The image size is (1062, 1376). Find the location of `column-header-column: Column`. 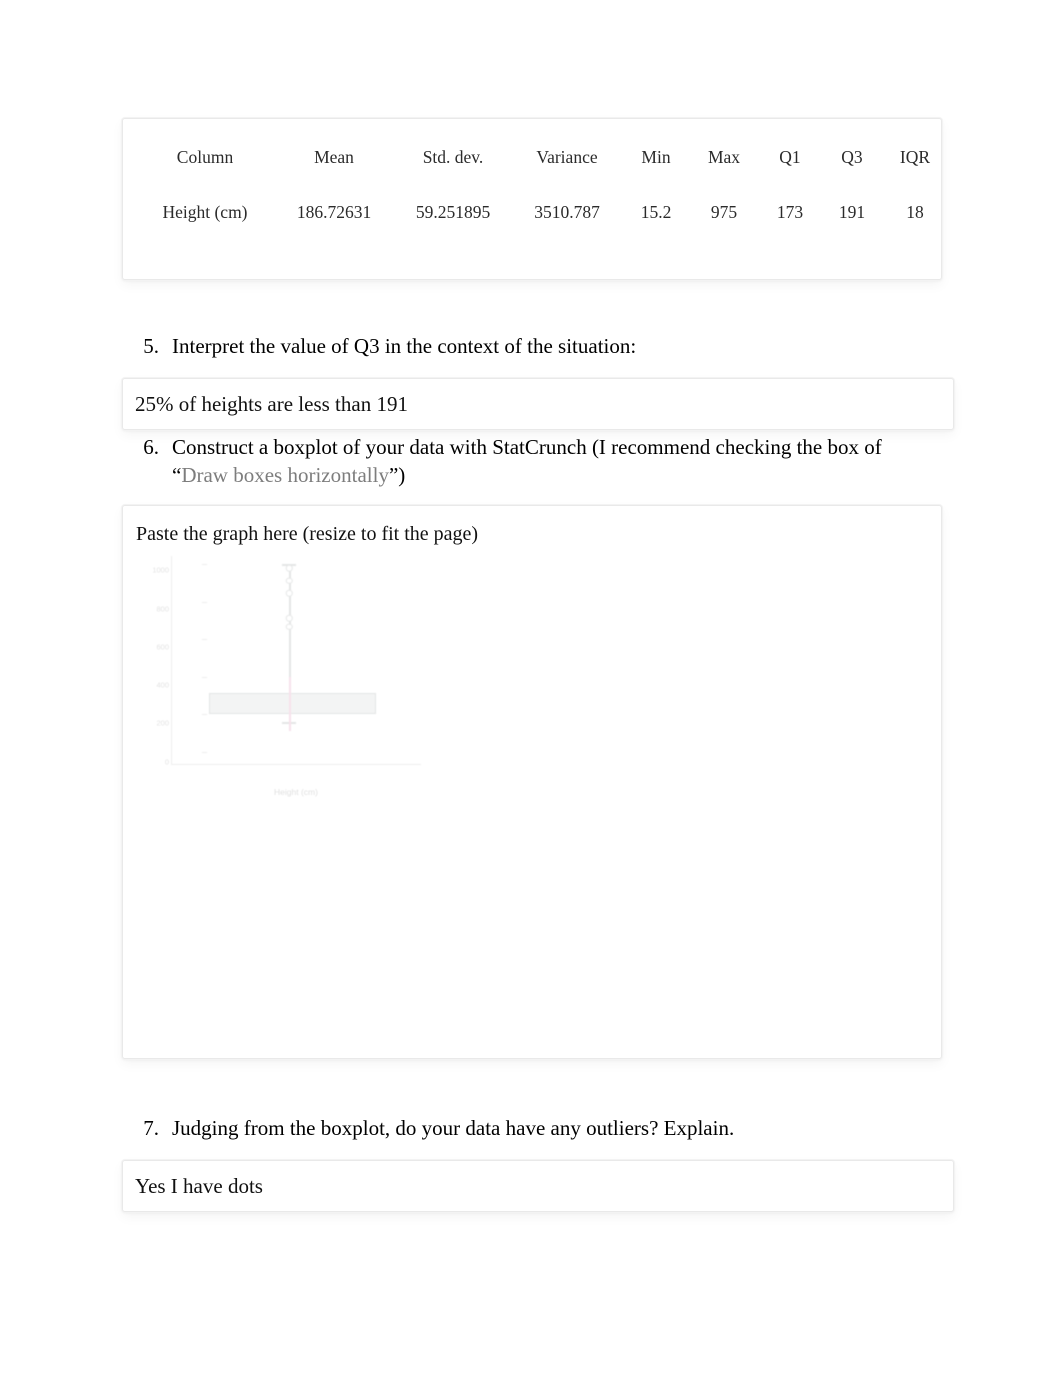

column-header-column: Column is located at coordinates (205, 157).